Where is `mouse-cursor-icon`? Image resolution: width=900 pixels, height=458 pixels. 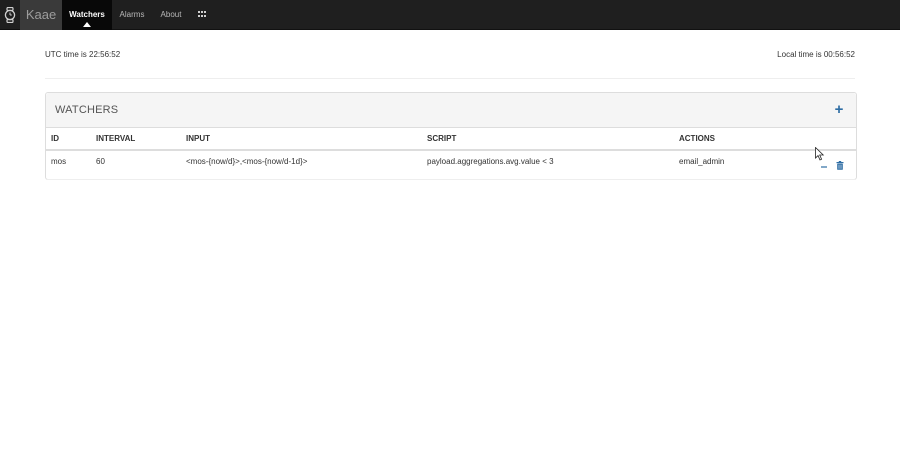
mouse-cursor-icon is located at coordinates (820, 153).